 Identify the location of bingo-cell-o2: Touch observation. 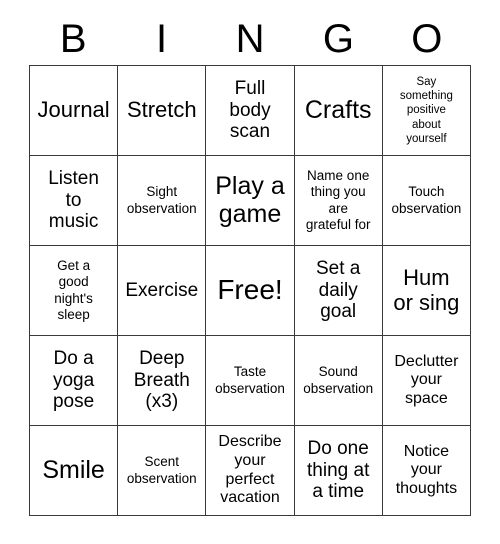
(426, 201).